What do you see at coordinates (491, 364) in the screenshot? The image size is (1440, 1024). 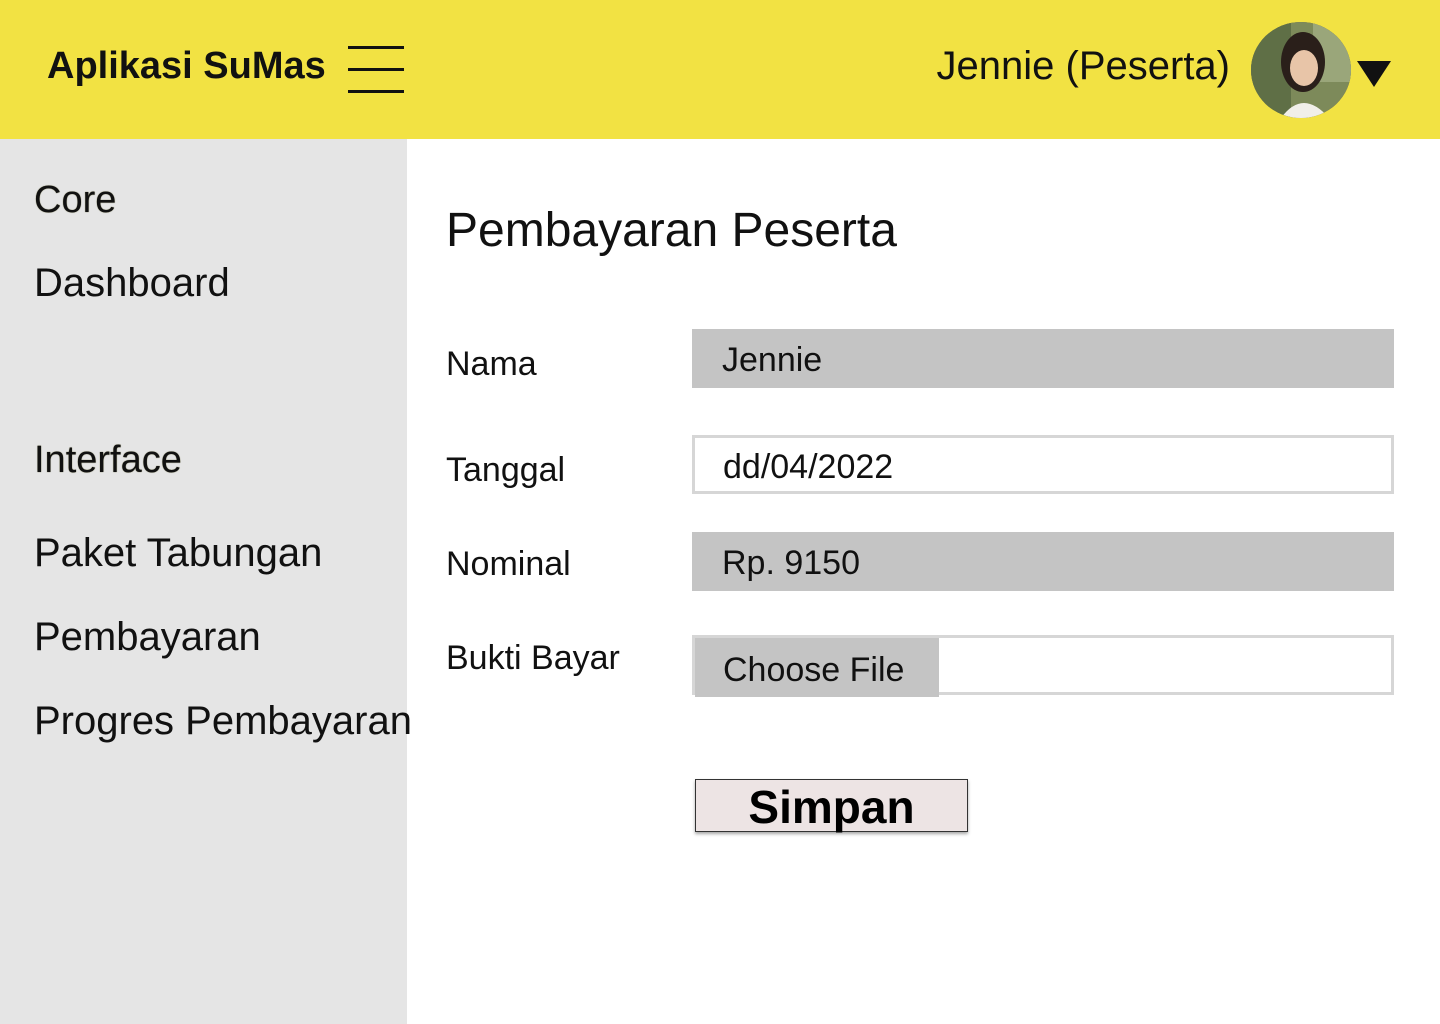 I see `nama-label: Nama` at bounding box center [491, 364].